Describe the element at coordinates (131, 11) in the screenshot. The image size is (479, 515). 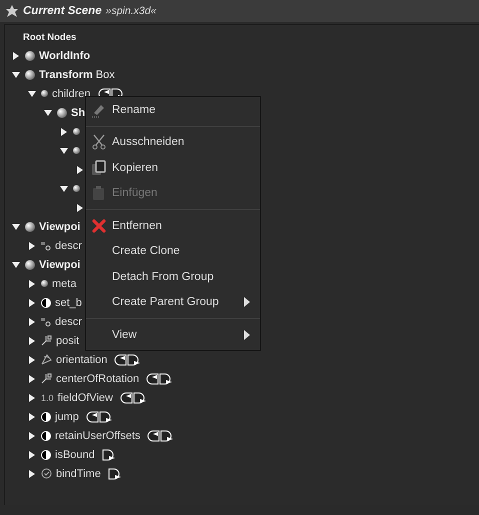
I see `scene-file-name: »spin.x3d«` at that location.